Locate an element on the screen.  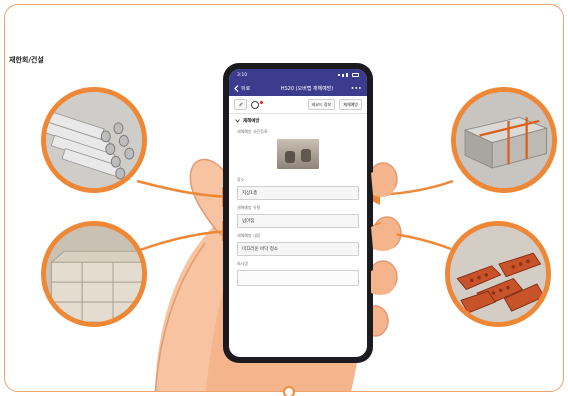
chevron-left-icon is located at coordinates (236, 88).